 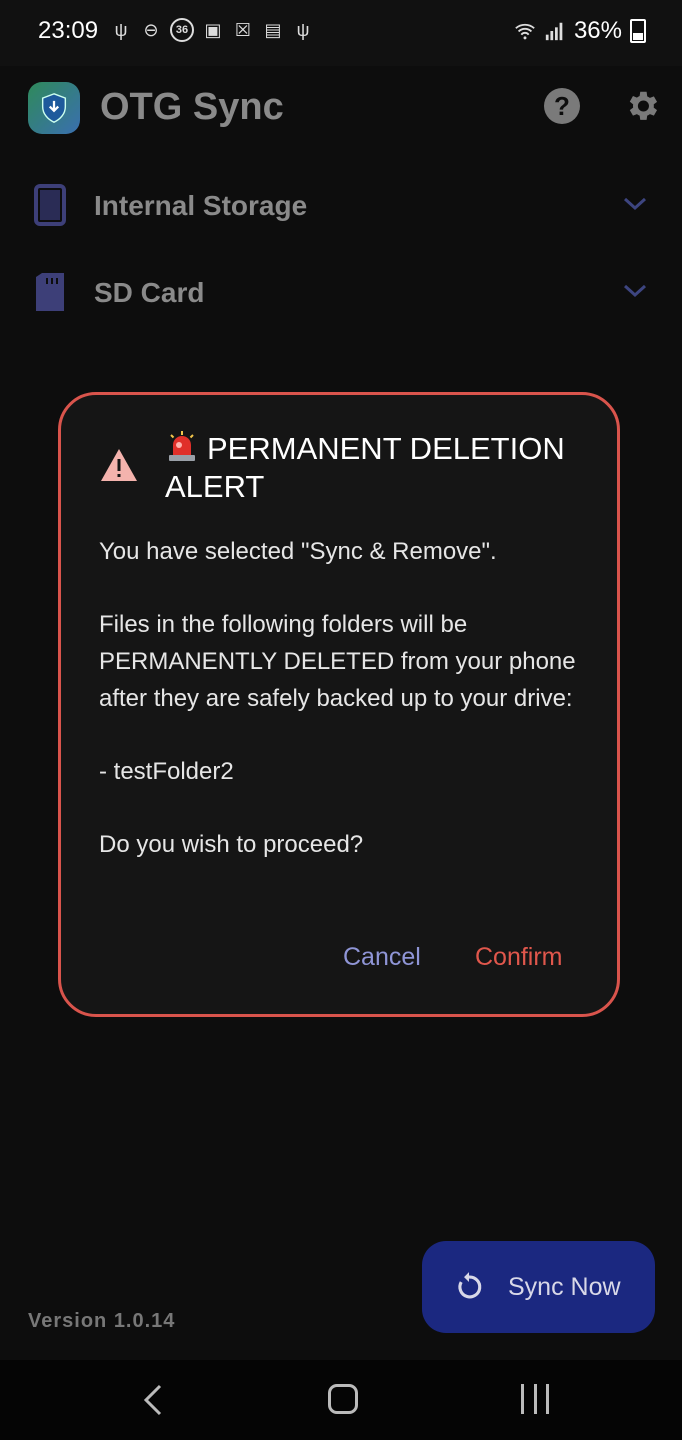 I want to click on sync-now-label: Sync Now, so click(x=564, y=1286).